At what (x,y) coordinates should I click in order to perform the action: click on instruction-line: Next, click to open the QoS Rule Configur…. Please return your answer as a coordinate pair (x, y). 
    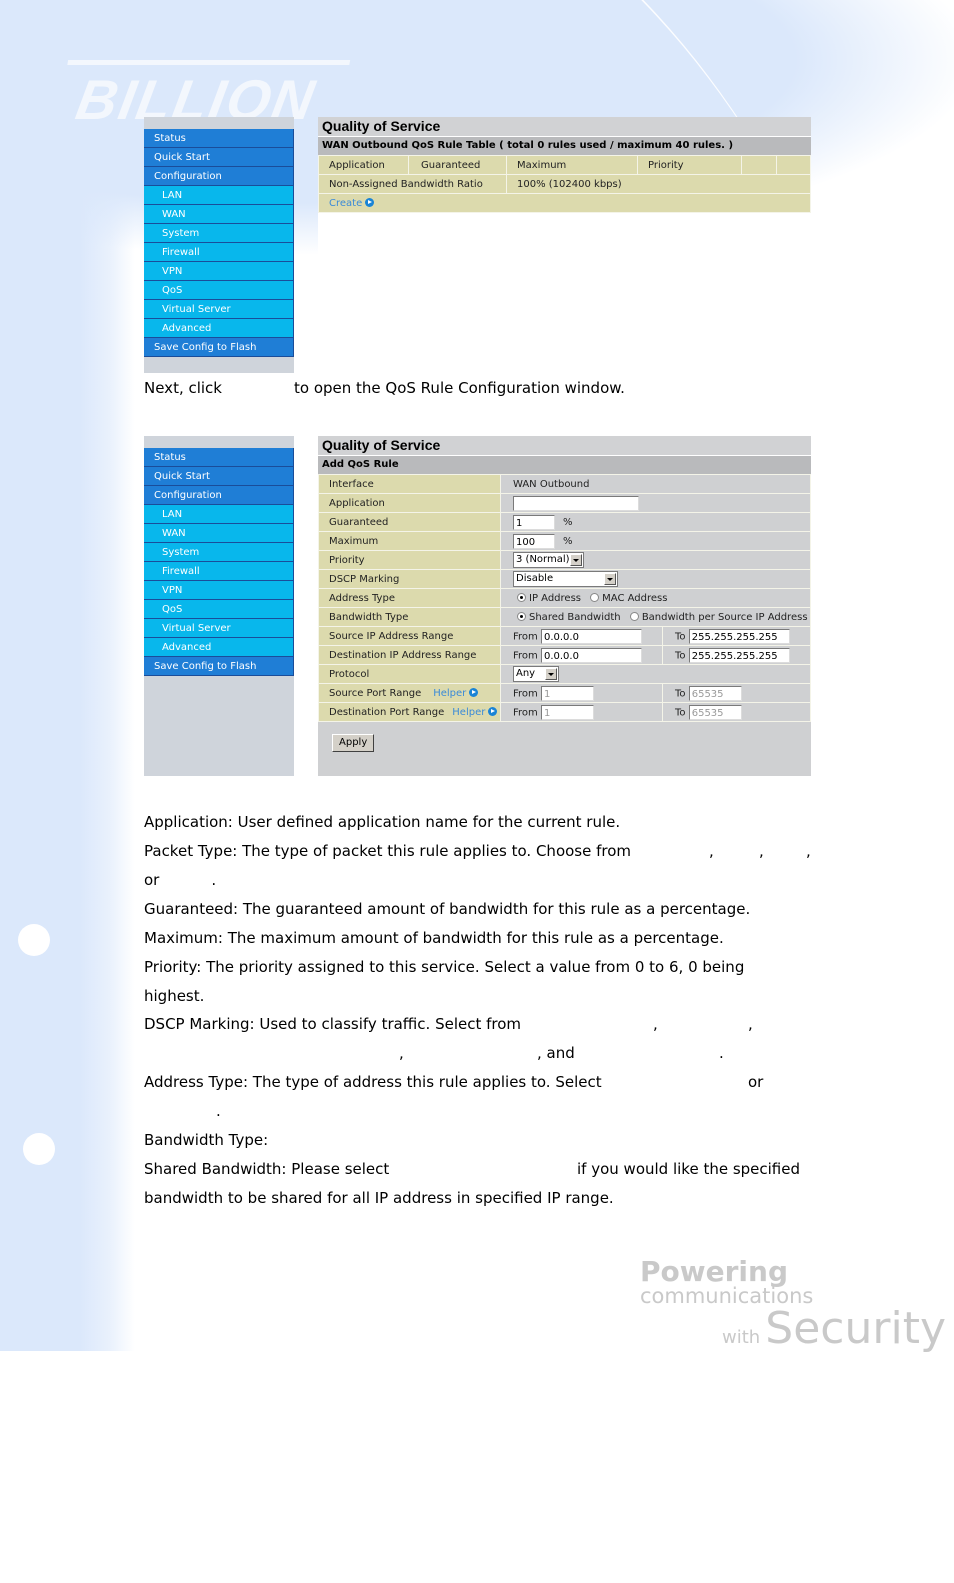
    Looking at the image, I should click on (384, 388).